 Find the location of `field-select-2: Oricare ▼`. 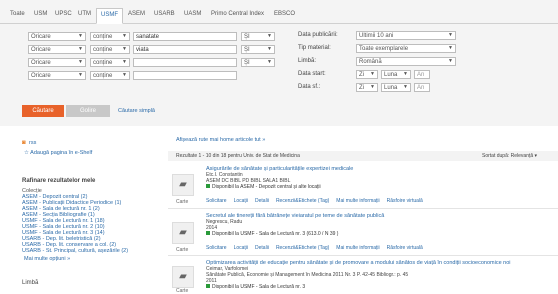

field-select-2: Oricare ▼ is located at coordinates (57, 49).